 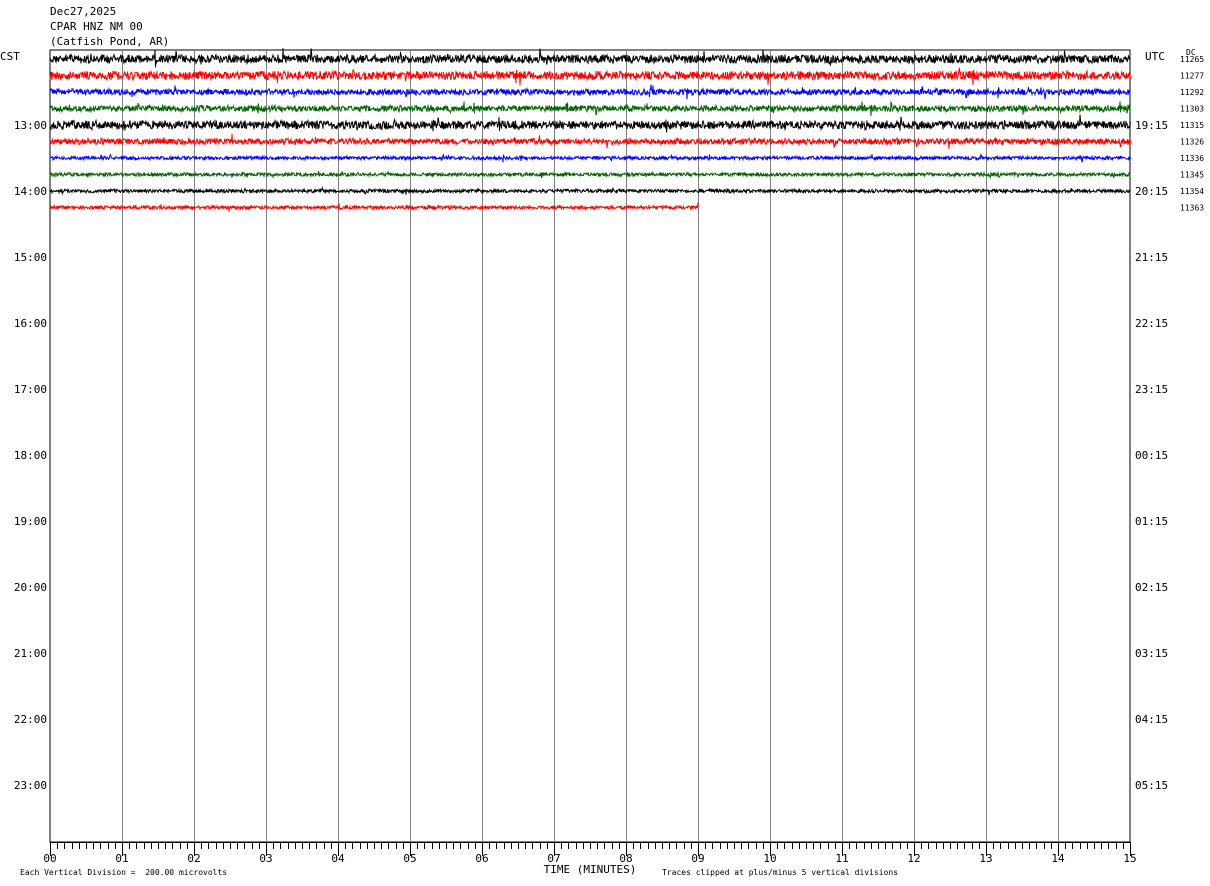 What do you see at coordinates (30, 653) in the screenshot?
I see `left-hour-label: 21:00` at bounding box center [30, 653].